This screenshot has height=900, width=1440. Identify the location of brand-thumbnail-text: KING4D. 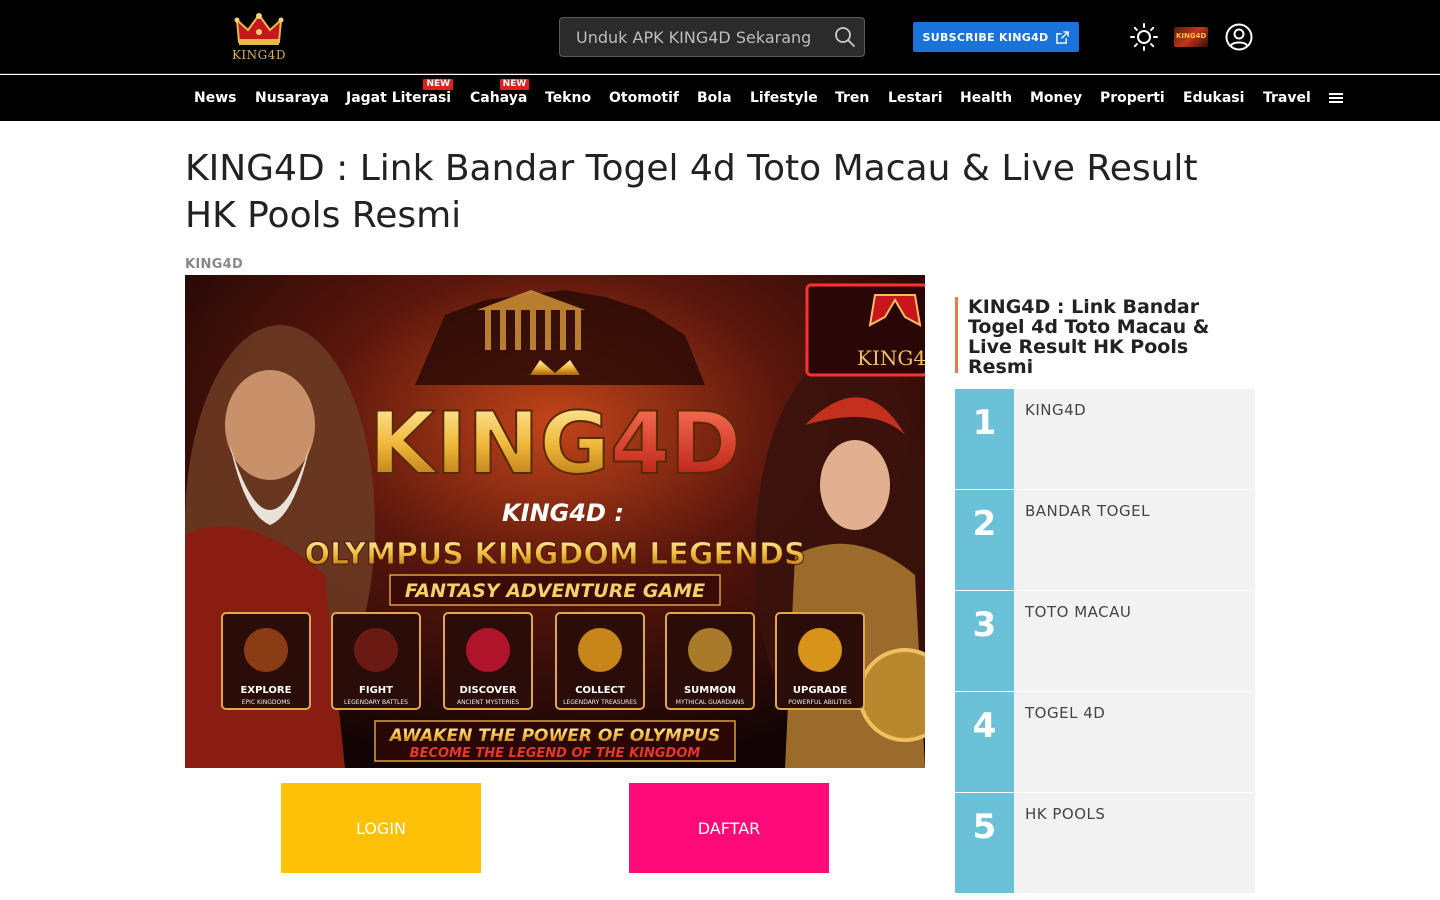
(1191, 36).